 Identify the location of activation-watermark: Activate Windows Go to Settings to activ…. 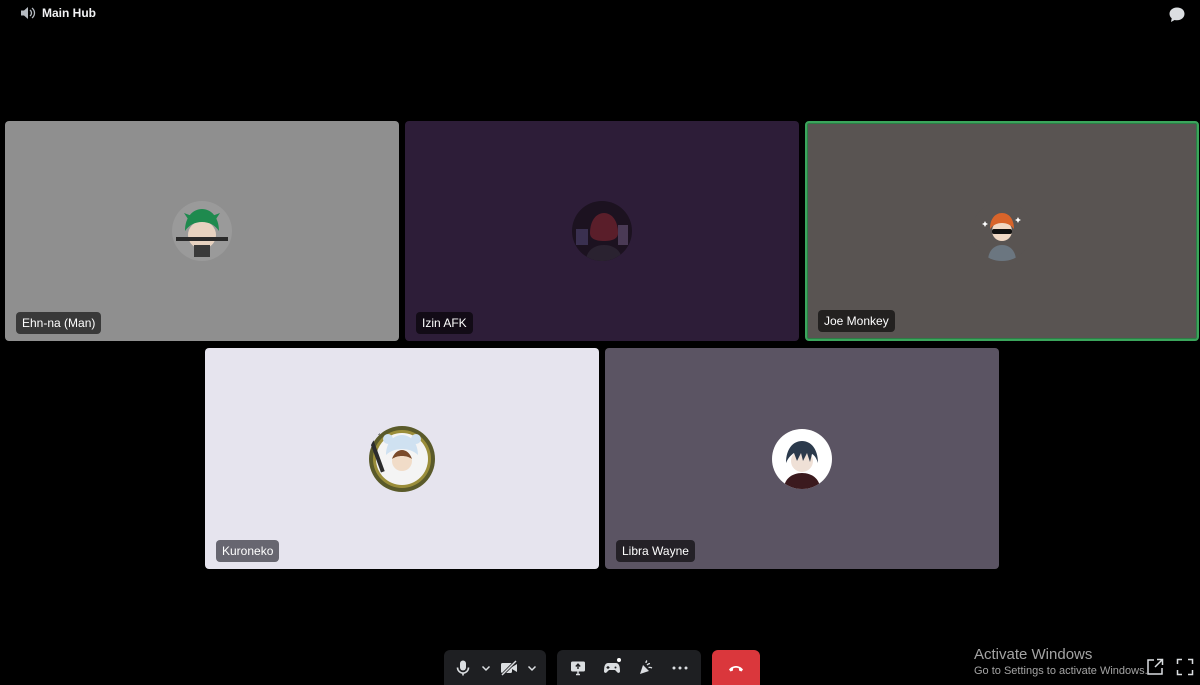
(1061, 661).